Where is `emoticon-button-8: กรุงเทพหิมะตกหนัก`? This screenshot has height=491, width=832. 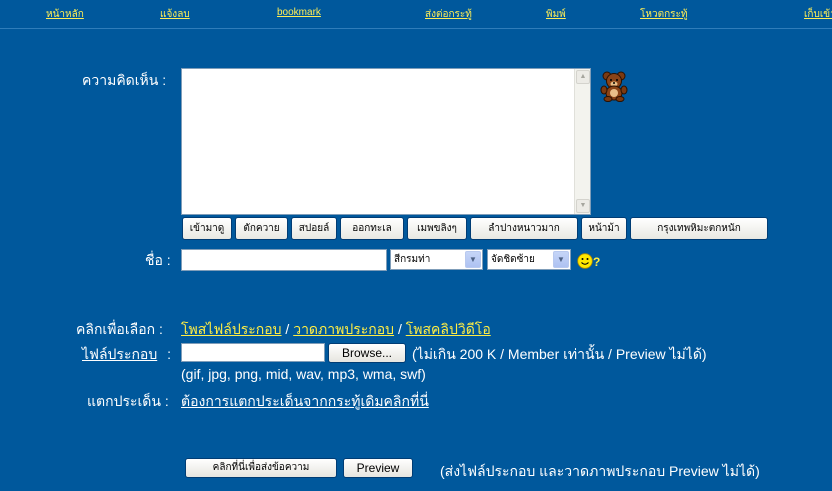
emoticon-button-8: กรุงเทพหิมะตกหนัก is located at coordinates (699, 228).